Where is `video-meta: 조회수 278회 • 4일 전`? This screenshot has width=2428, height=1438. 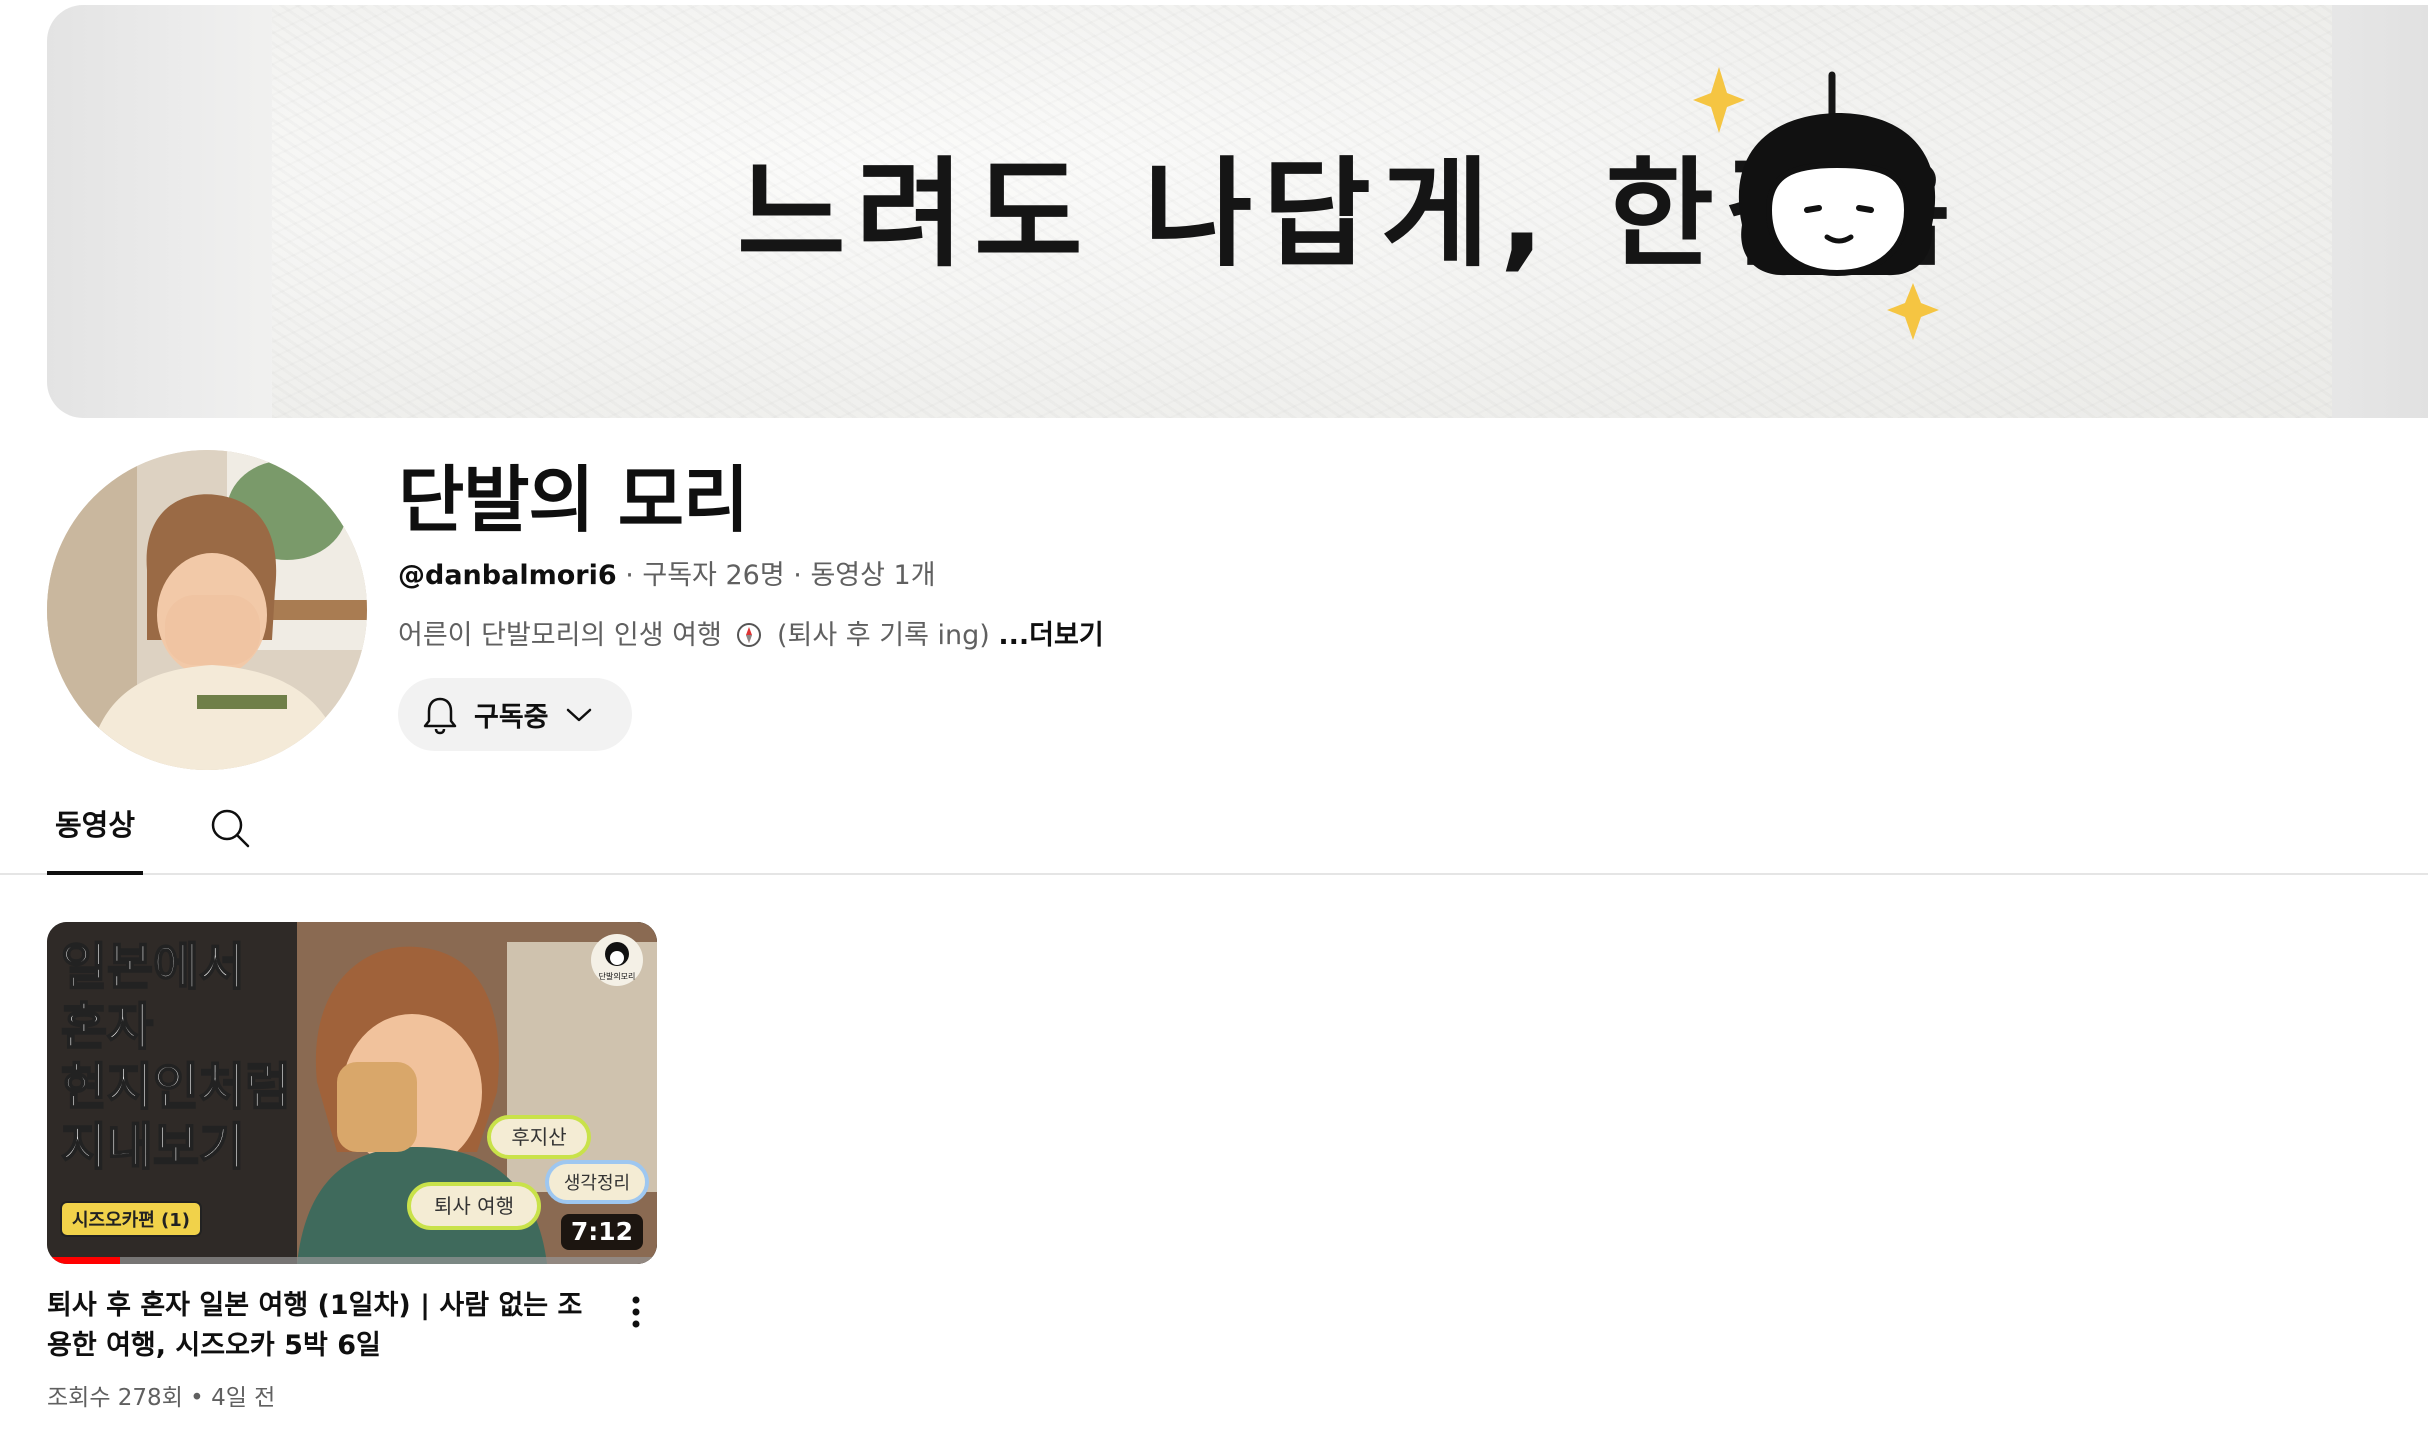
video-meta: 조회수 278회 • 4일 전 is located at coordinates (161, 1398).